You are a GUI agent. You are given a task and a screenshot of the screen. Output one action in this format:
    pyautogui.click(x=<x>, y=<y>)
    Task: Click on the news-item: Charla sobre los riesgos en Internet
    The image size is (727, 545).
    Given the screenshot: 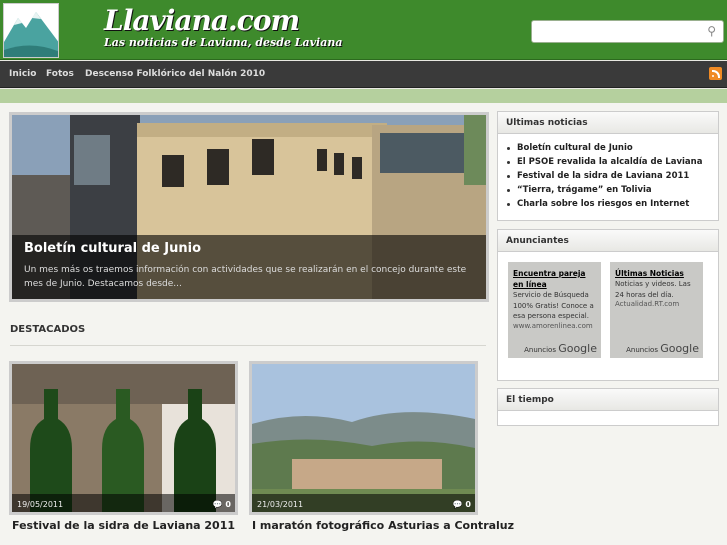 What is the action you would take?
    pyautogui.click(x=608, y=204)
    